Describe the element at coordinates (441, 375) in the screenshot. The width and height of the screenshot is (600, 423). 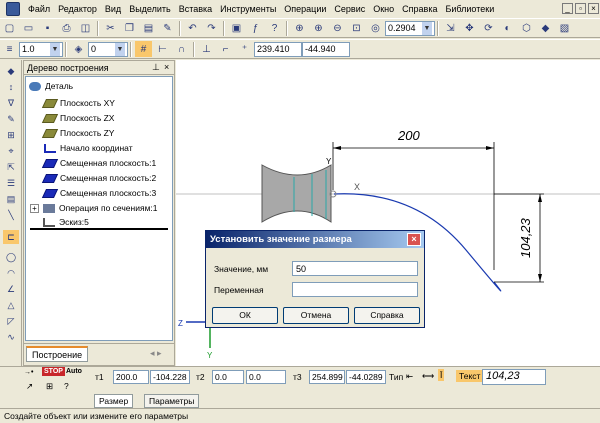
I see `vertical-dim-icon: Ī` at that location.